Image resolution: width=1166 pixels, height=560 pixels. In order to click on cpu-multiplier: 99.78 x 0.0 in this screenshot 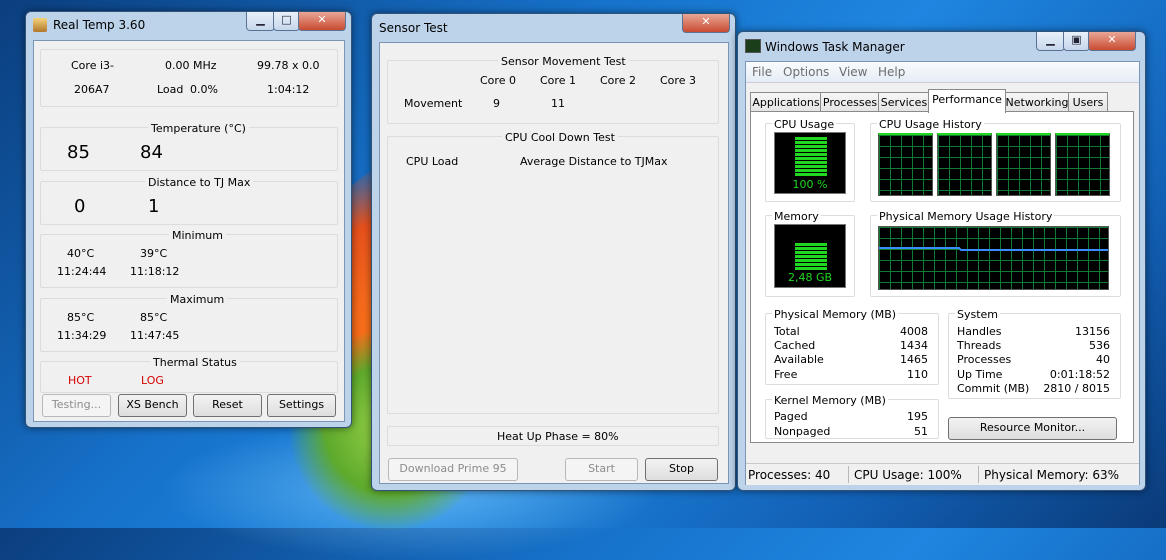, I will do `click(288, 65)`.